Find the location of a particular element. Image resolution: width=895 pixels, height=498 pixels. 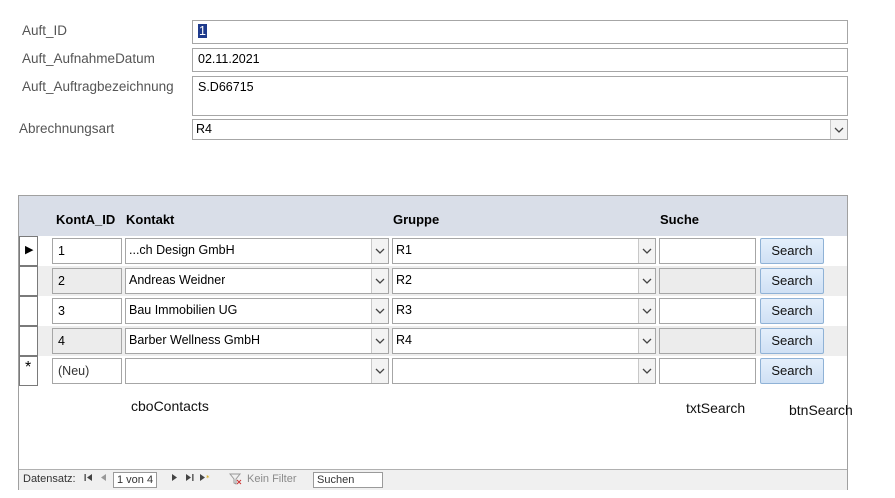

record-selector: ▶ is located at coordinates (28, 251).